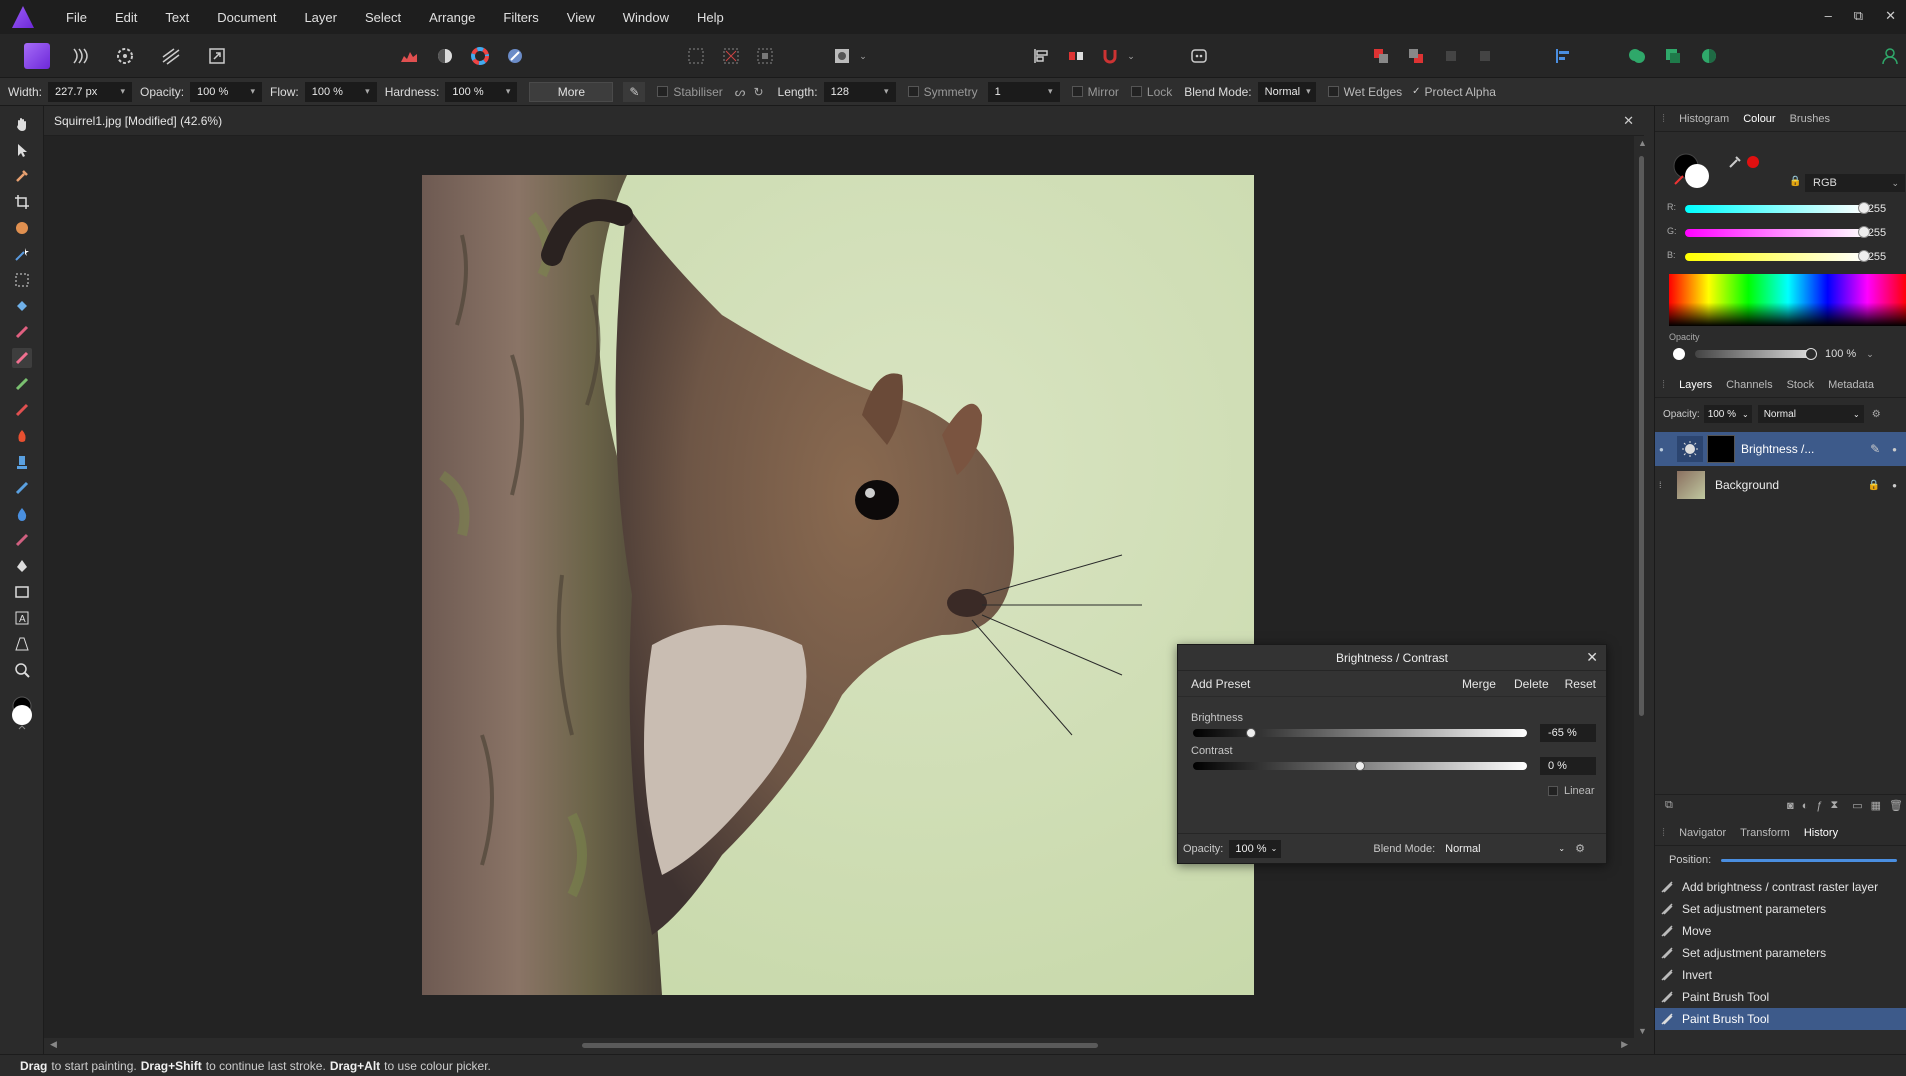  Describe the element at coordinates (22, 566) in the screenshot. I see `pen-tool-icon` at that location.